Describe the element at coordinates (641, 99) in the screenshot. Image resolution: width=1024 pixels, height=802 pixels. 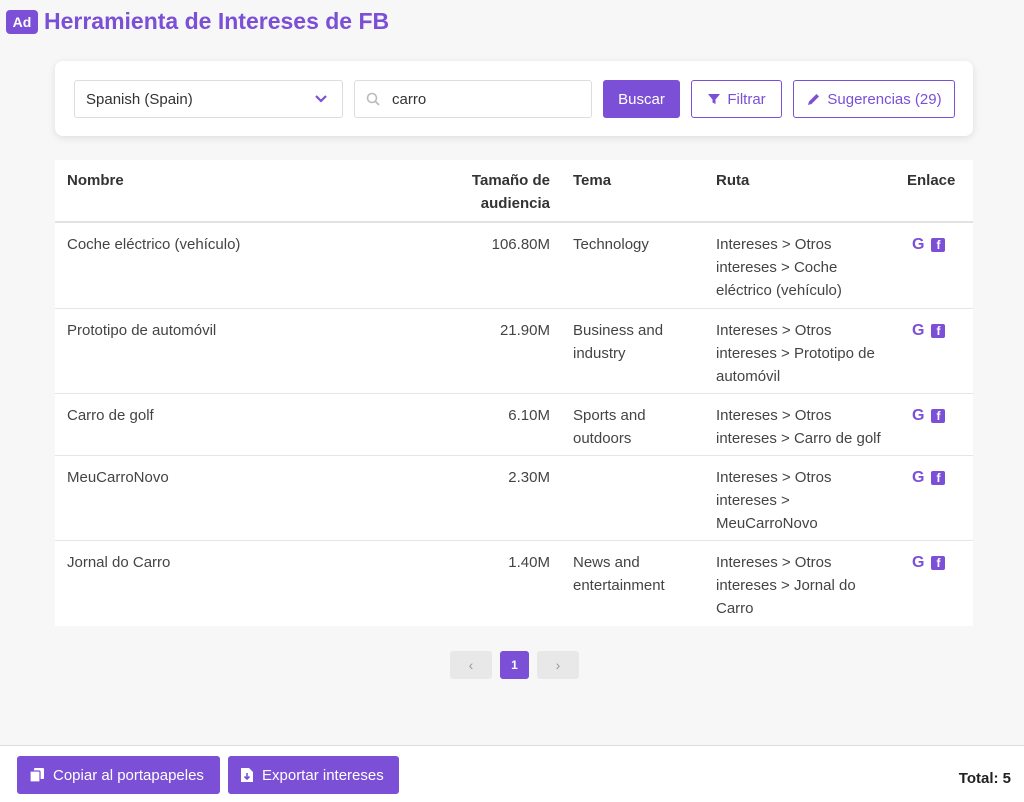
I see `search-button: Buscar` at that location.